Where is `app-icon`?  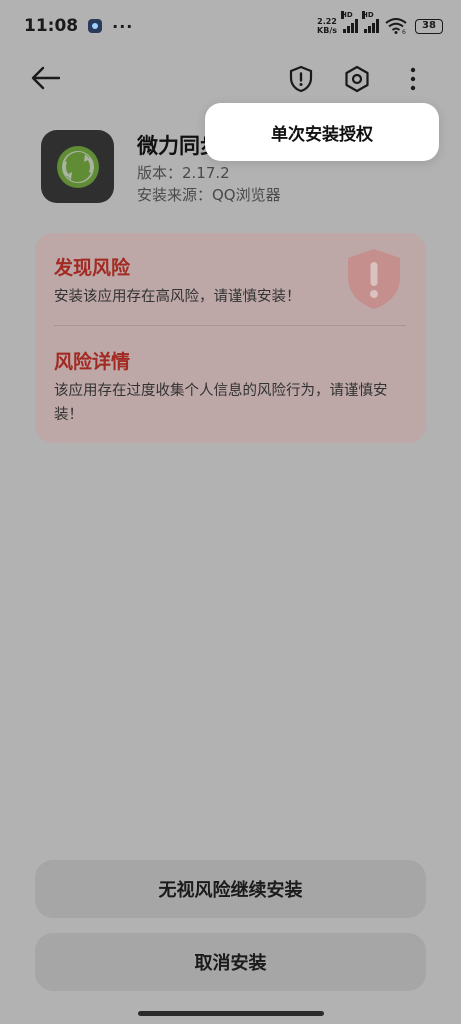
app-icon is located at coordinates (77, 166).